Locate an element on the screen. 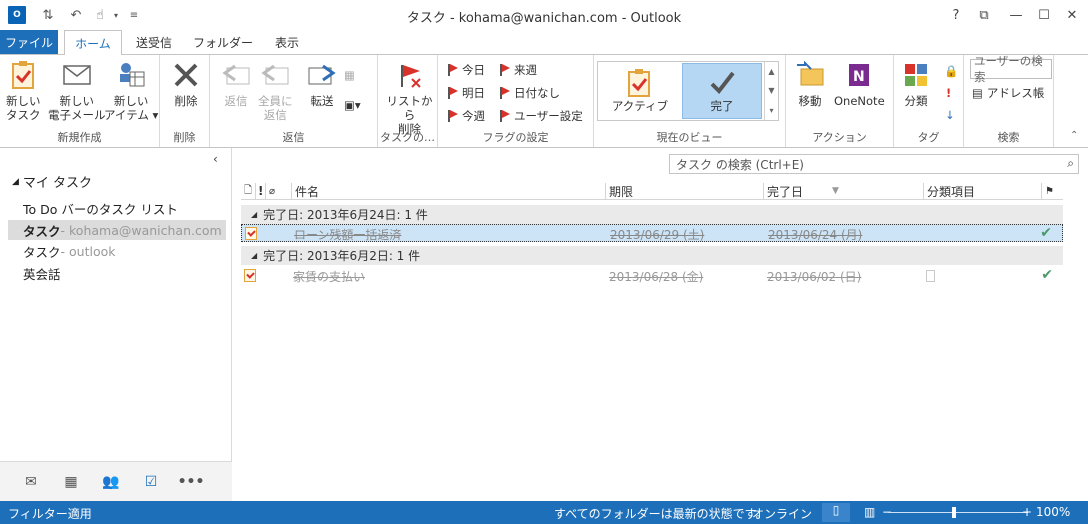  tab-home: ホーム is located at coordinates (93, 42).